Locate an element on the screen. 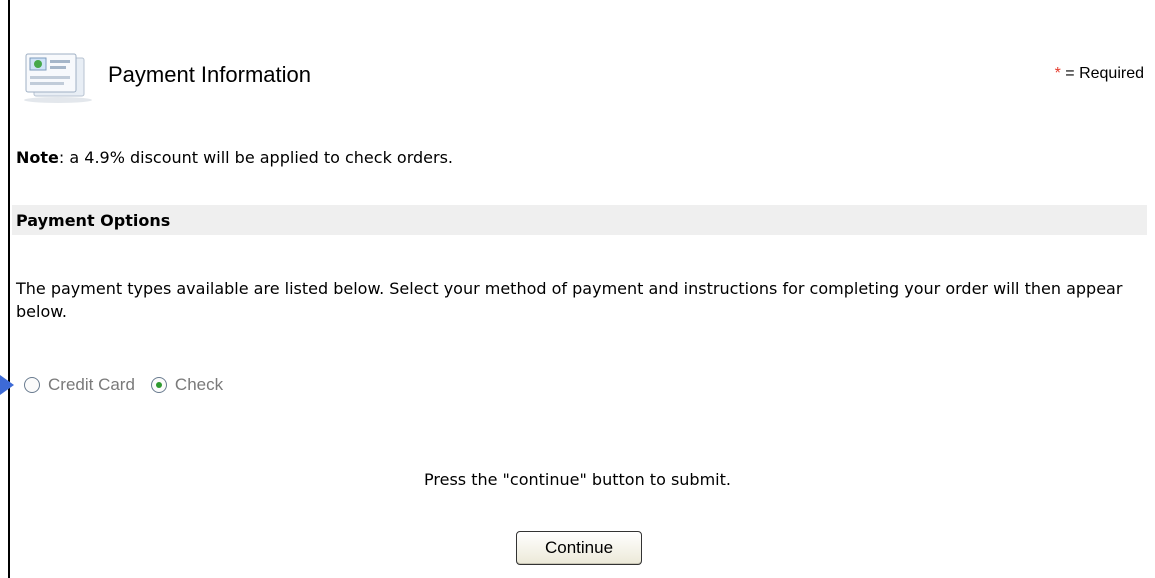  payment-type-radio-group: Credit Card Check is located at coordinates (131, 385).